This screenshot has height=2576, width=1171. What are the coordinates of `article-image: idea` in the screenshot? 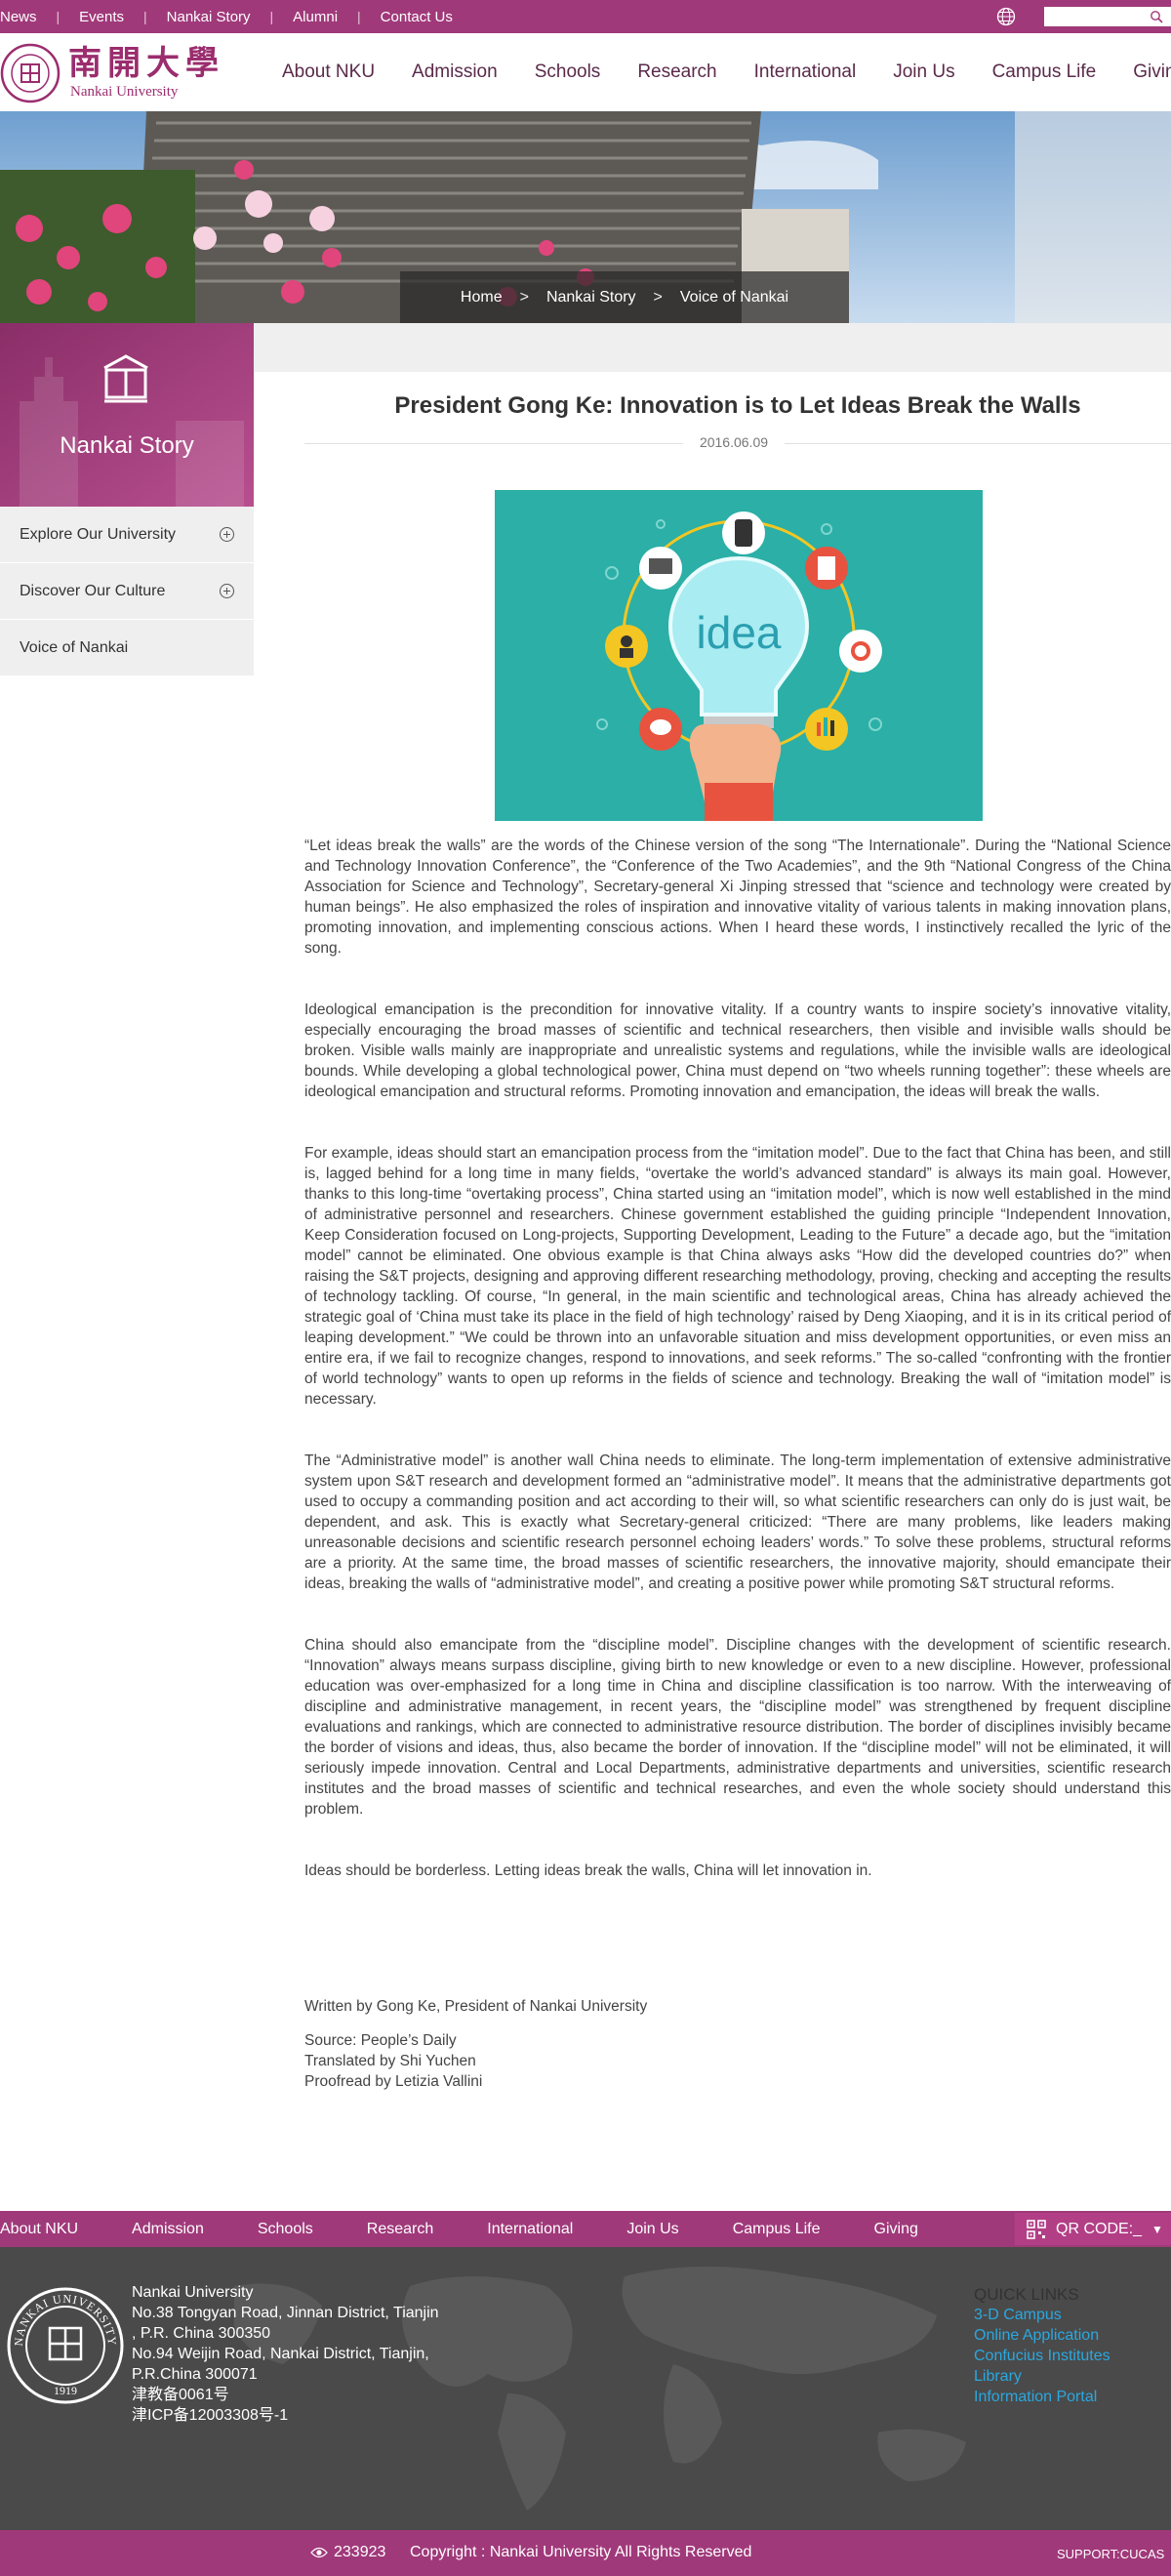 It's located at (739, 655).